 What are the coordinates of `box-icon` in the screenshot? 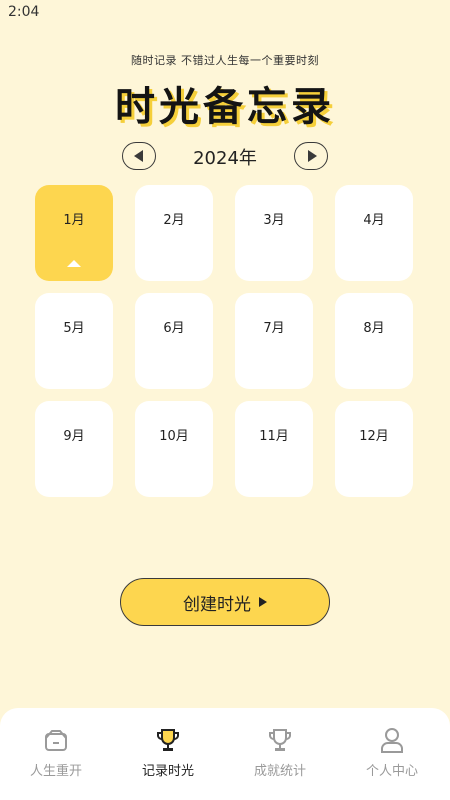 It's located at (56, 740).